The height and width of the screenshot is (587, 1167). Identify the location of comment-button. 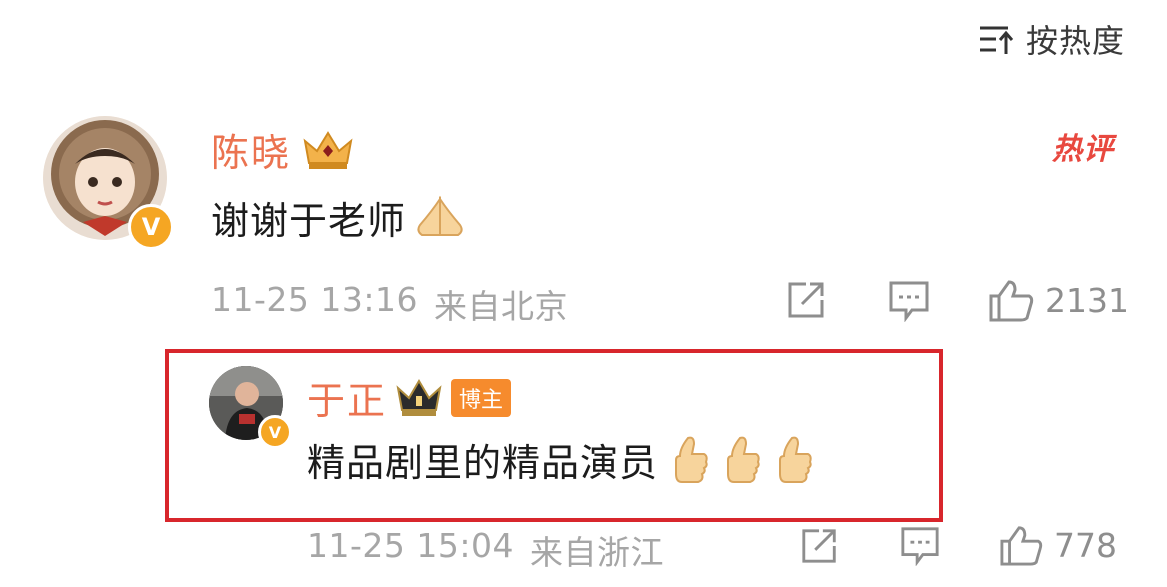
(909, 303).